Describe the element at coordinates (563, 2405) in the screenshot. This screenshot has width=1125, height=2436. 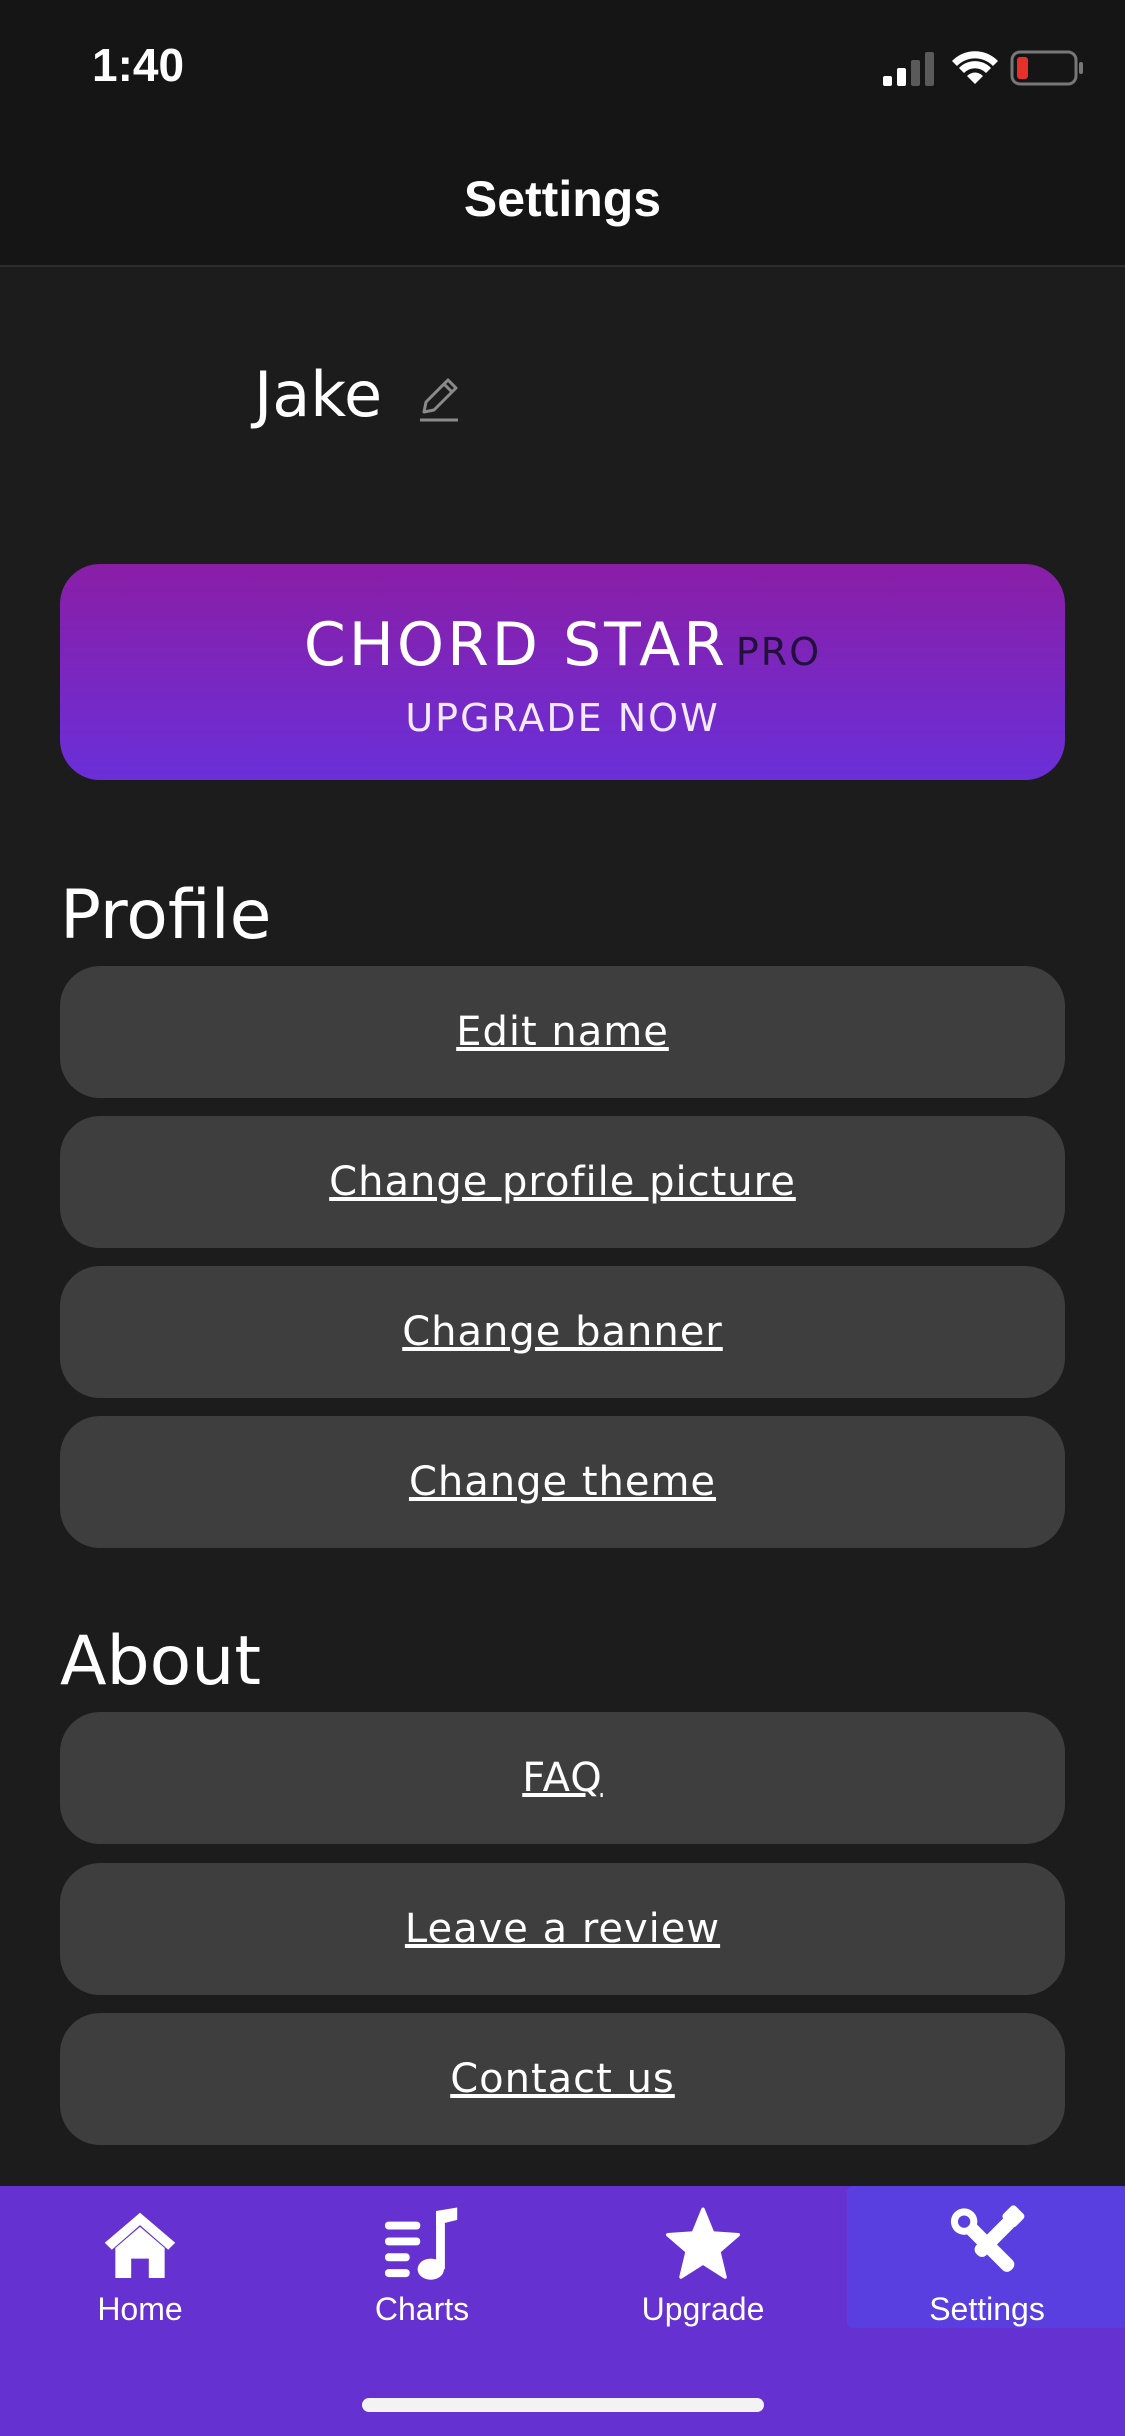
I see `home-indicator` at that location.